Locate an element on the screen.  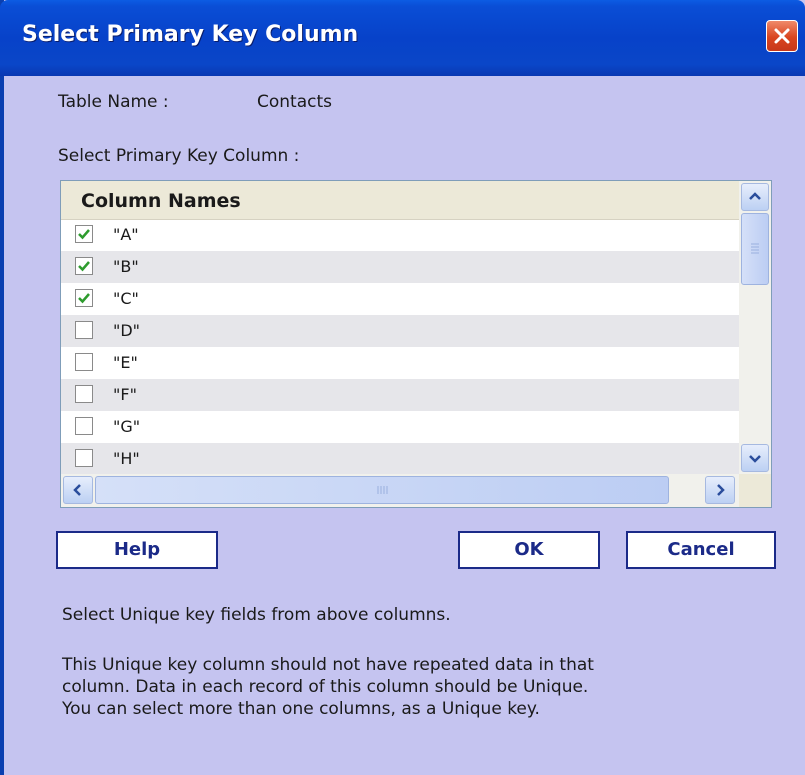
scroll-up-button is located at coordinates (755, 197).